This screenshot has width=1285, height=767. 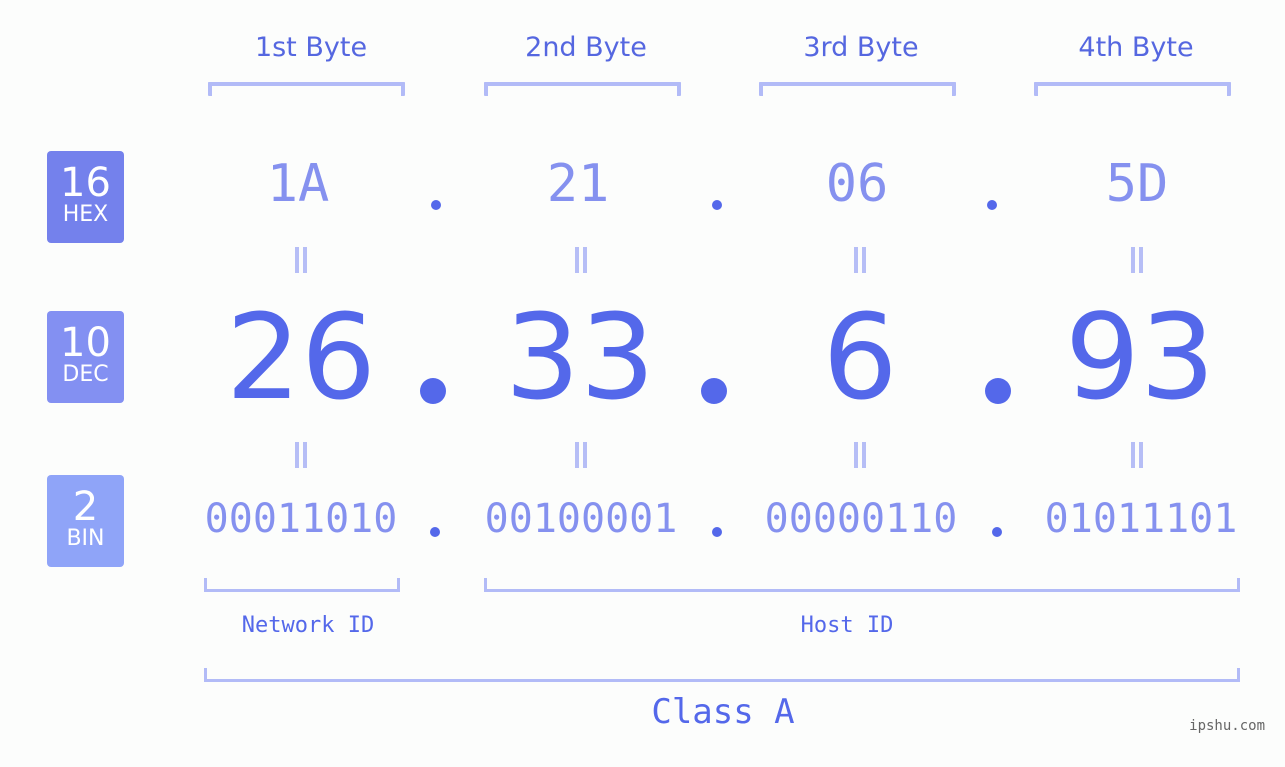 What do you see at coordinates (847, 625) in the screenshot?
I see `host-id-label: Host ID` at bounding box center [847, 625].